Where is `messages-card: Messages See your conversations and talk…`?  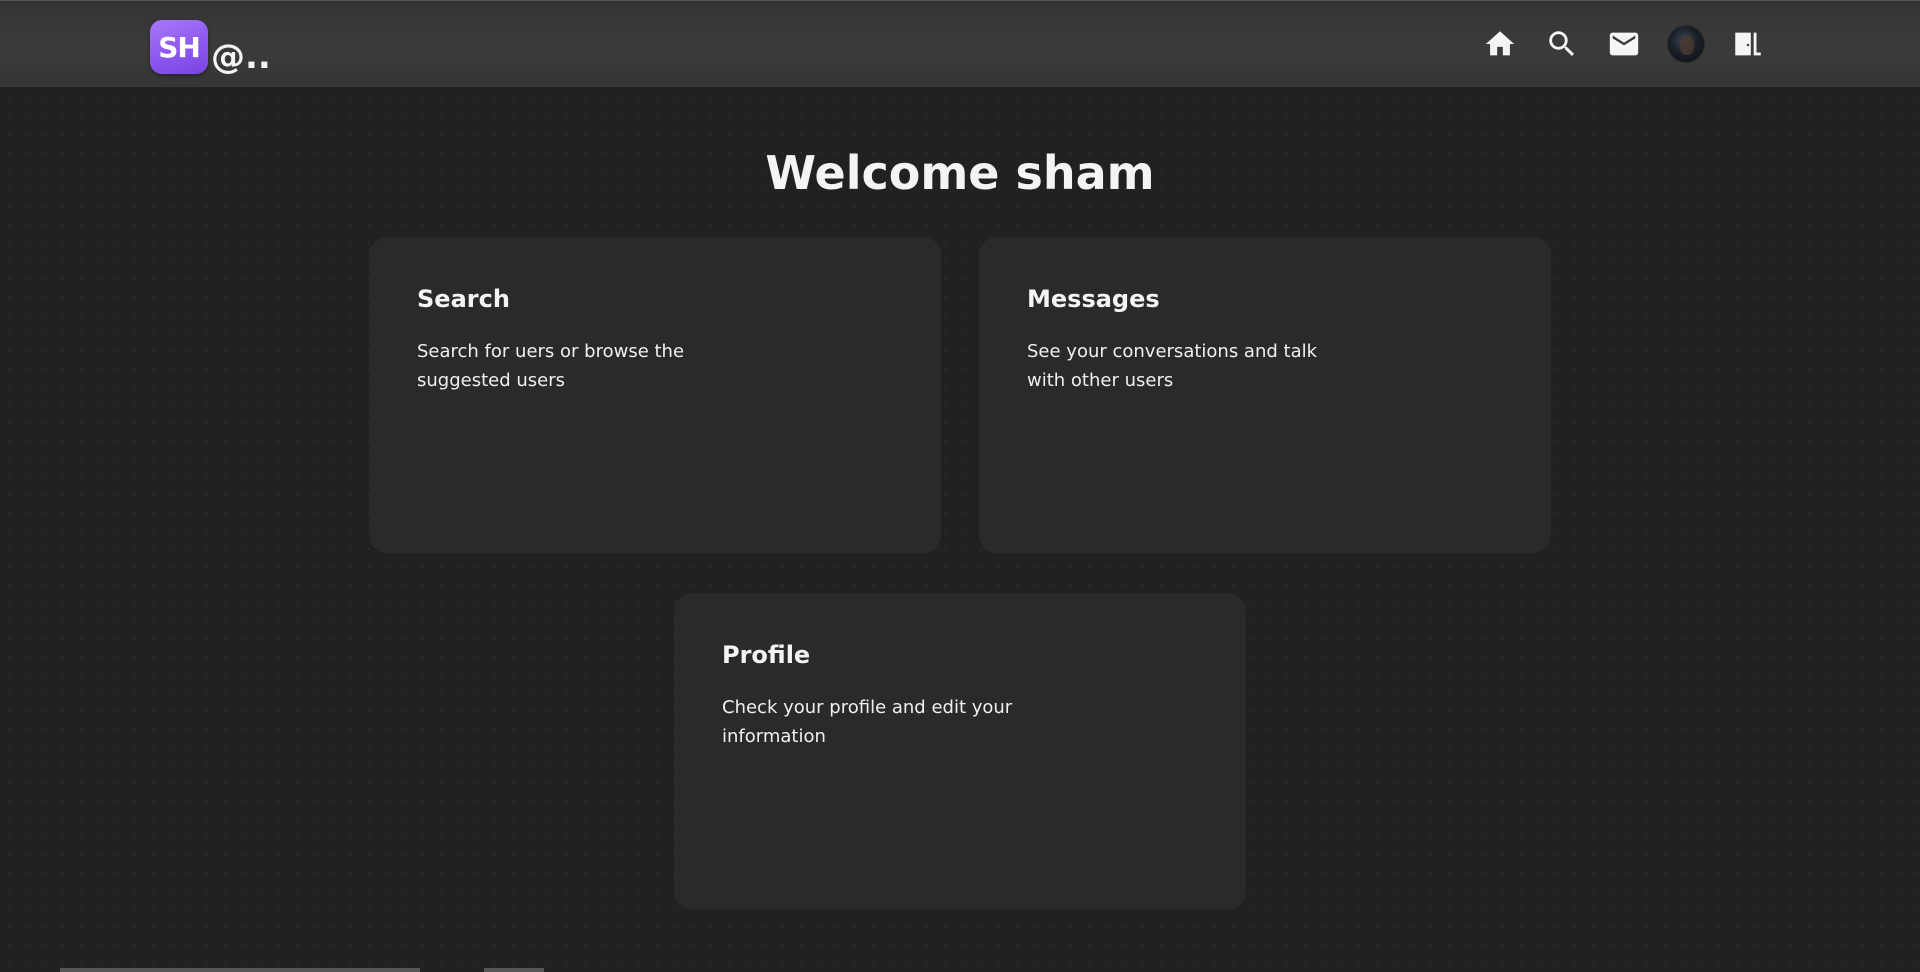 messages-card: Messages See your conversations and talk… is located at coordinates (1265, 395).